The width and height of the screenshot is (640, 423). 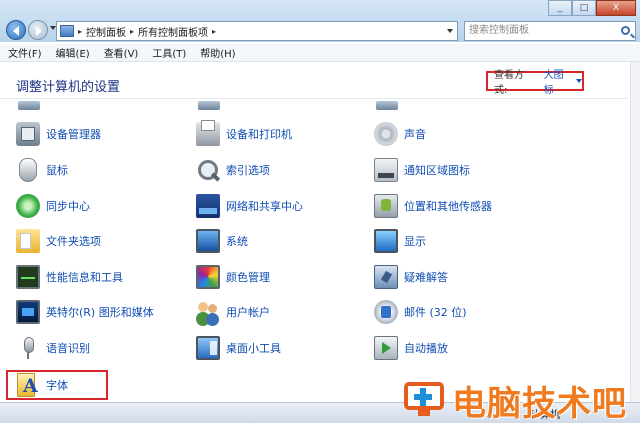 I want to click on address-bar: ▸ 控制面板 ▸ 所有控制面板项 ▸, so click(x=257, y=31).